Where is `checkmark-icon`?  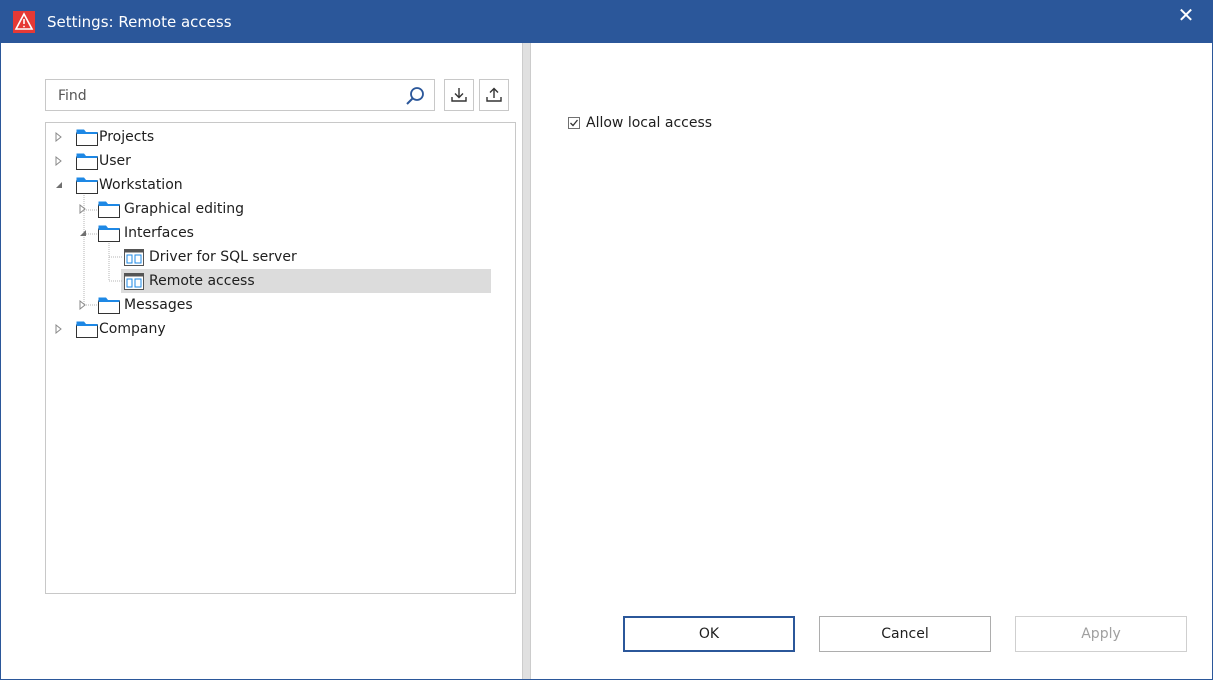
checkmark-icon is located at coordinates (574, 123).